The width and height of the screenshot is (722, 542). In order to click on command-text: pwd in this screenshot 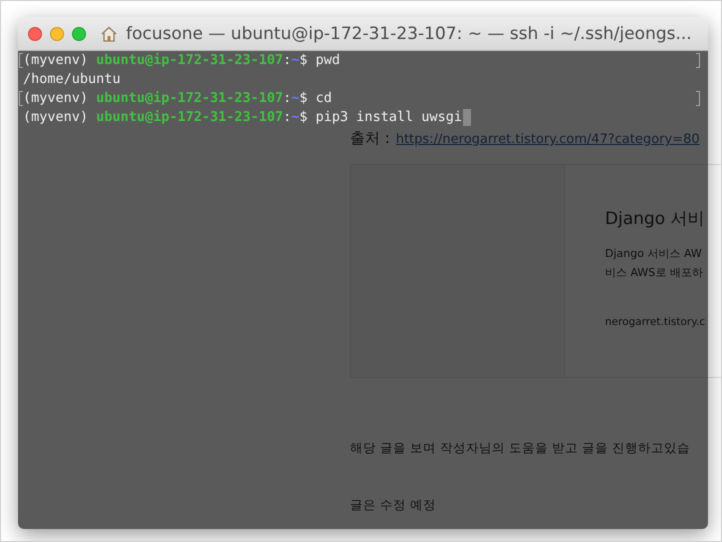, I will do `click(328, 60)`.